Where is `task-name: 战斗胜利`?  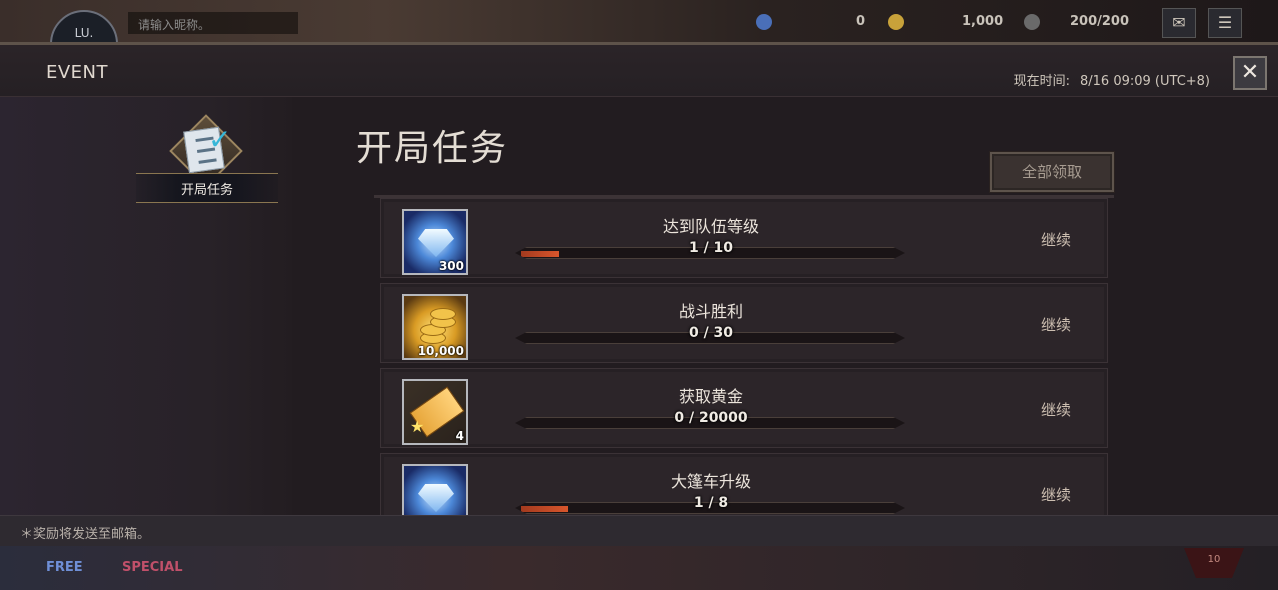
task-name: 战斗胜利 is located at coordinates (710, 311).